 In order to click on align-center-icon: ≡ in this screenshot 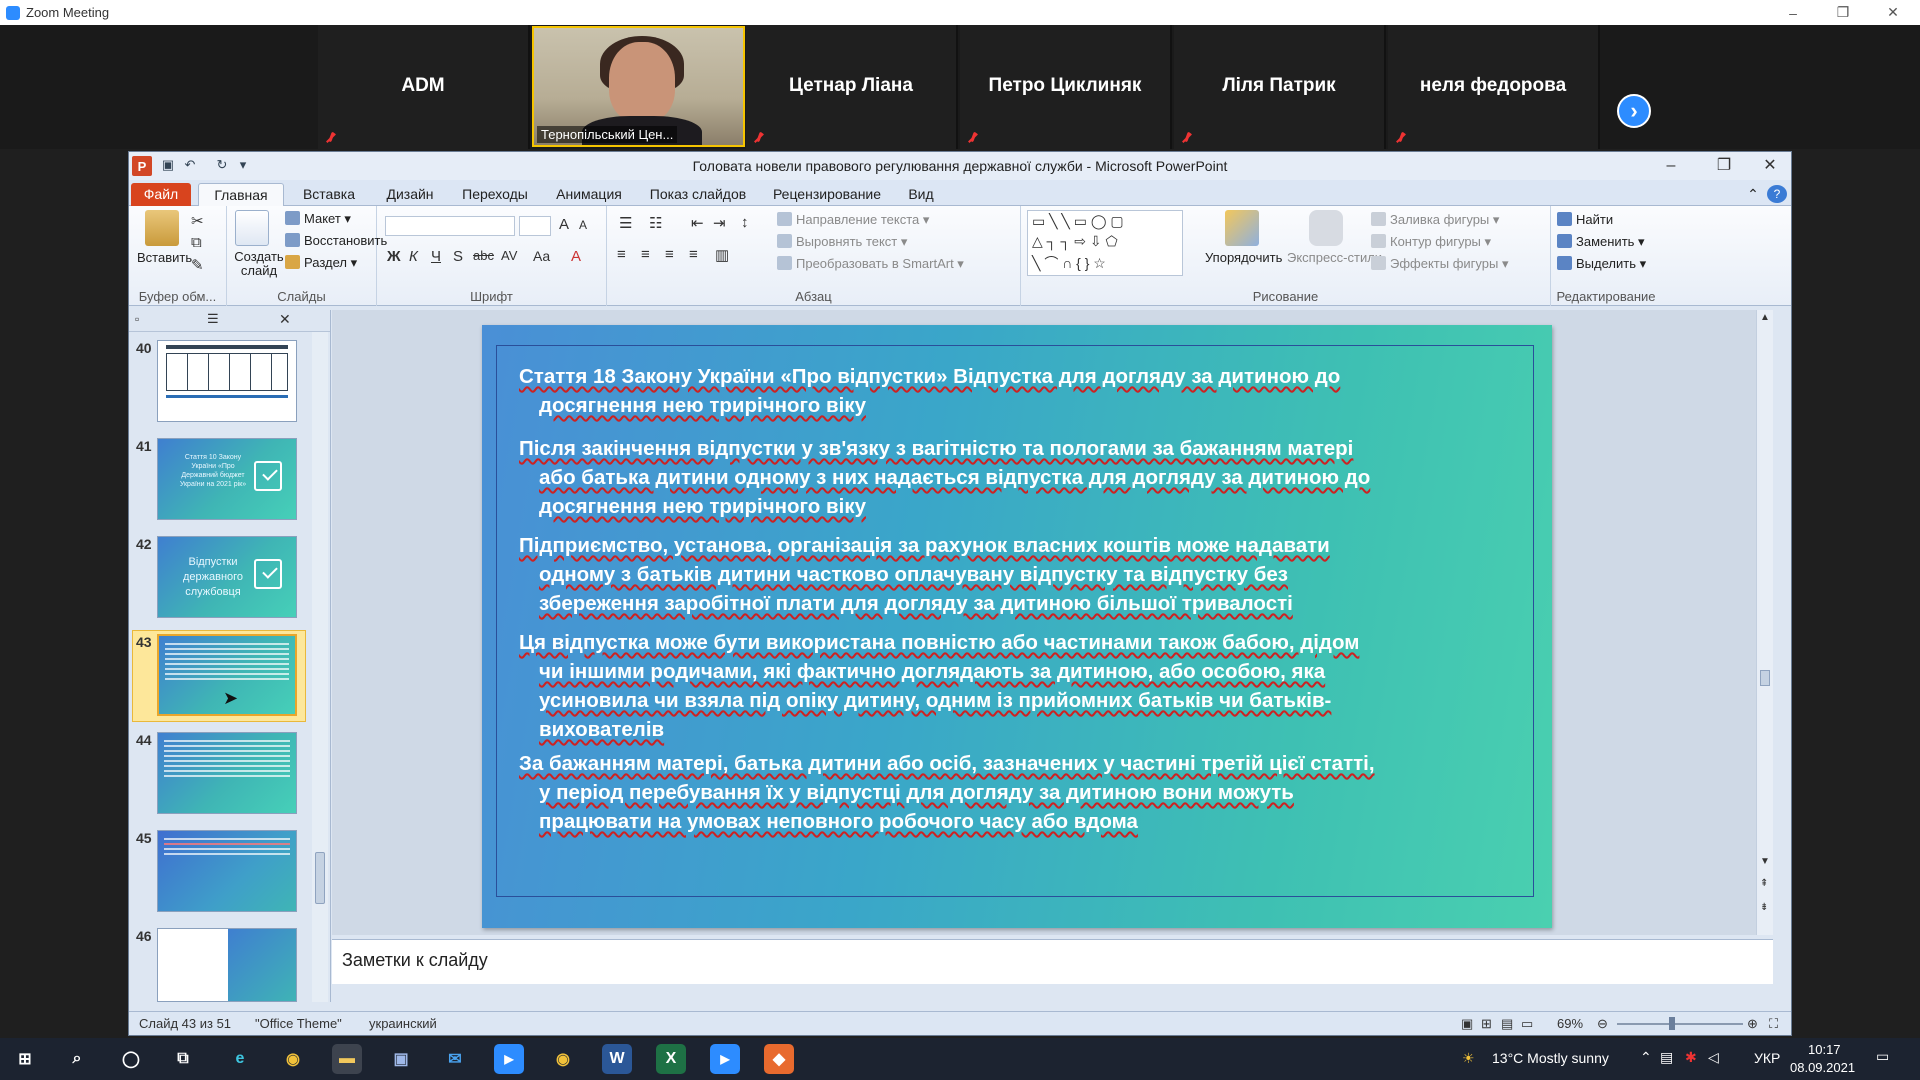, I will do `click(645, 254)`.